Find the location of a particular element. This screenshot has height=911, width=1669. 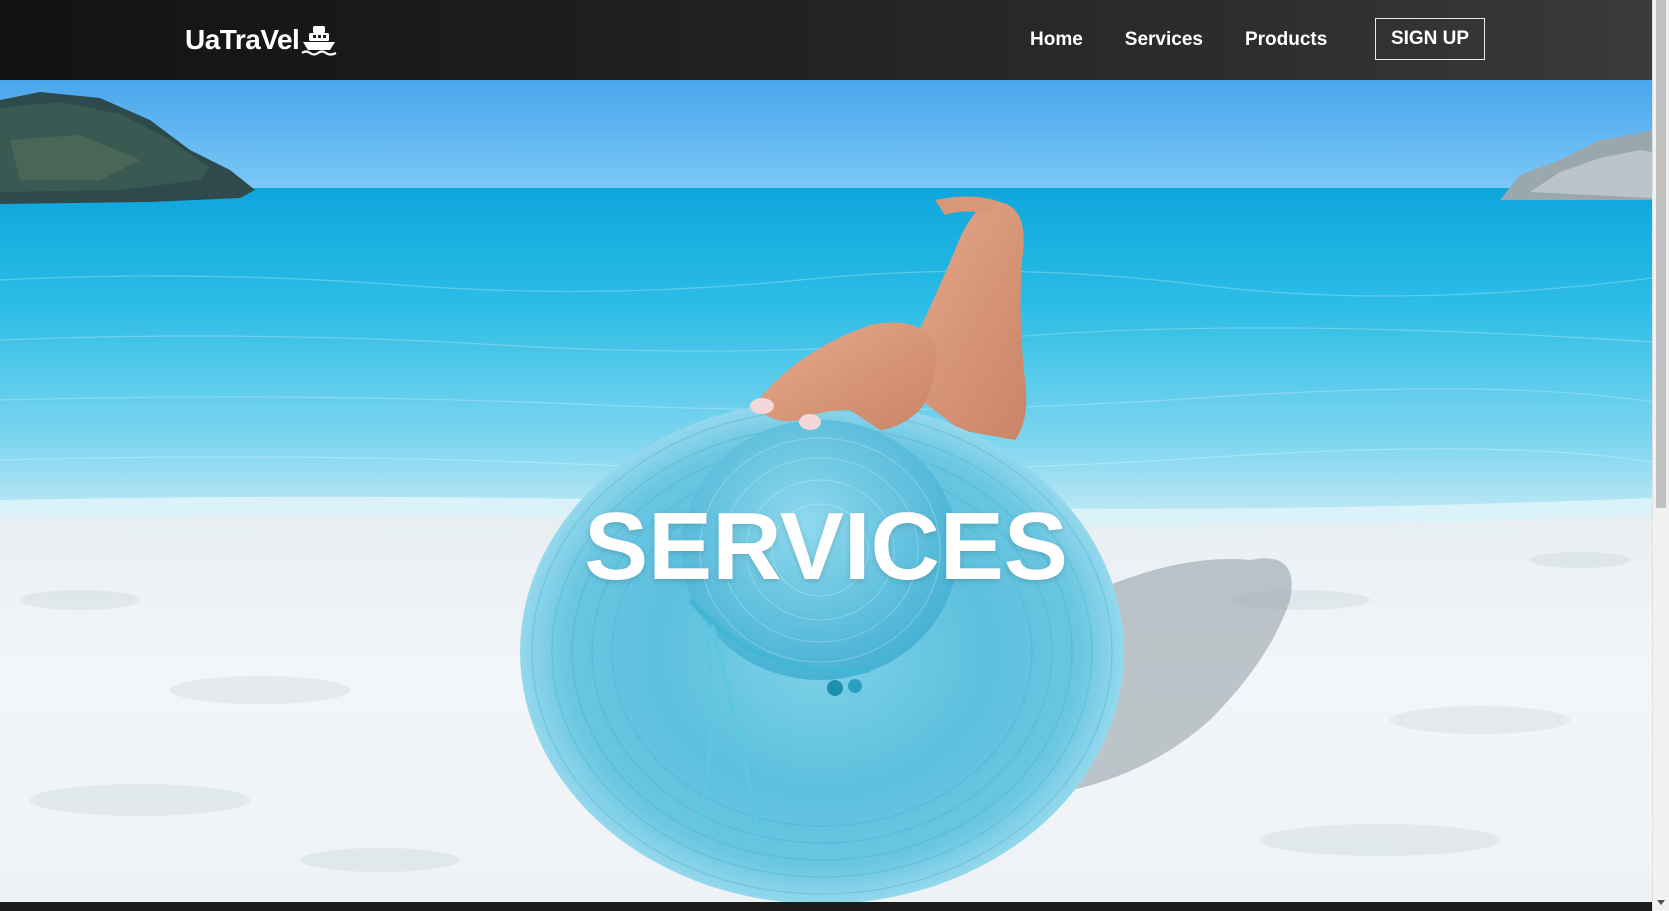

navbar: UaTraVel Home Services Products SIGN UP is located at coordinates (826, 40).